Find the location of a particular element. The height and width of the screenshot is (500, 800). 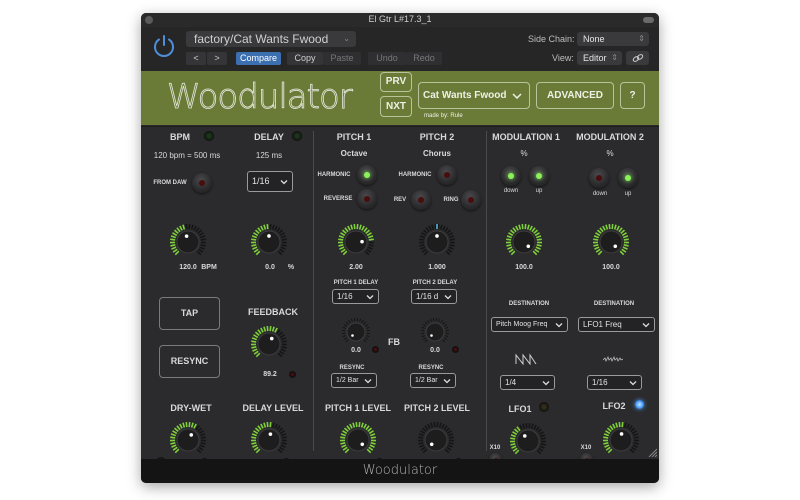

copy-button: Copy is located at coordinates (305, 58).